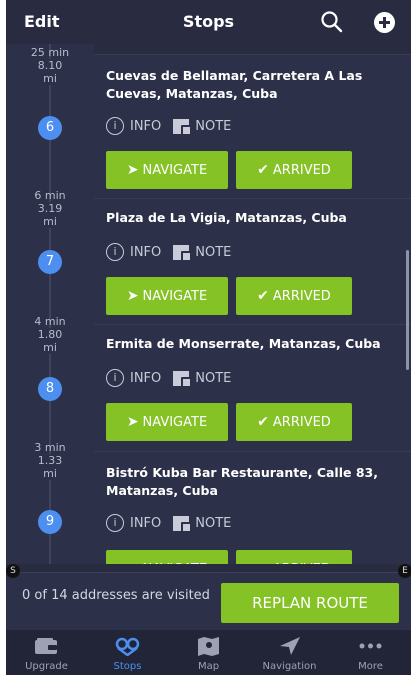 The height and width of the screenshot is (675, 413). Describe the element at coordinates (370, 666) in the screenshot. I see `tab-label: More` at that location.